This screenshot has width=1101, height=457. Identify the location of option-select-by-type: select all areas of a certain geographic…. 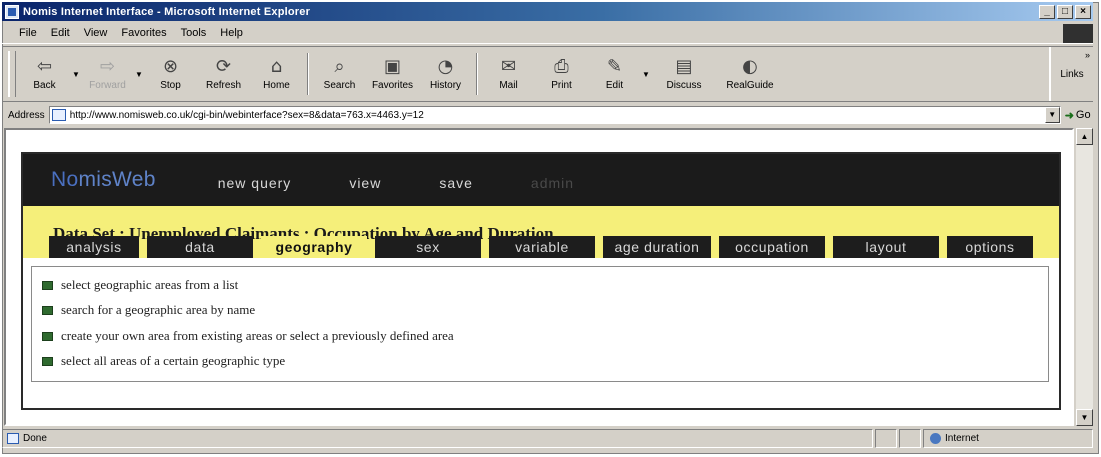
(163, 361).